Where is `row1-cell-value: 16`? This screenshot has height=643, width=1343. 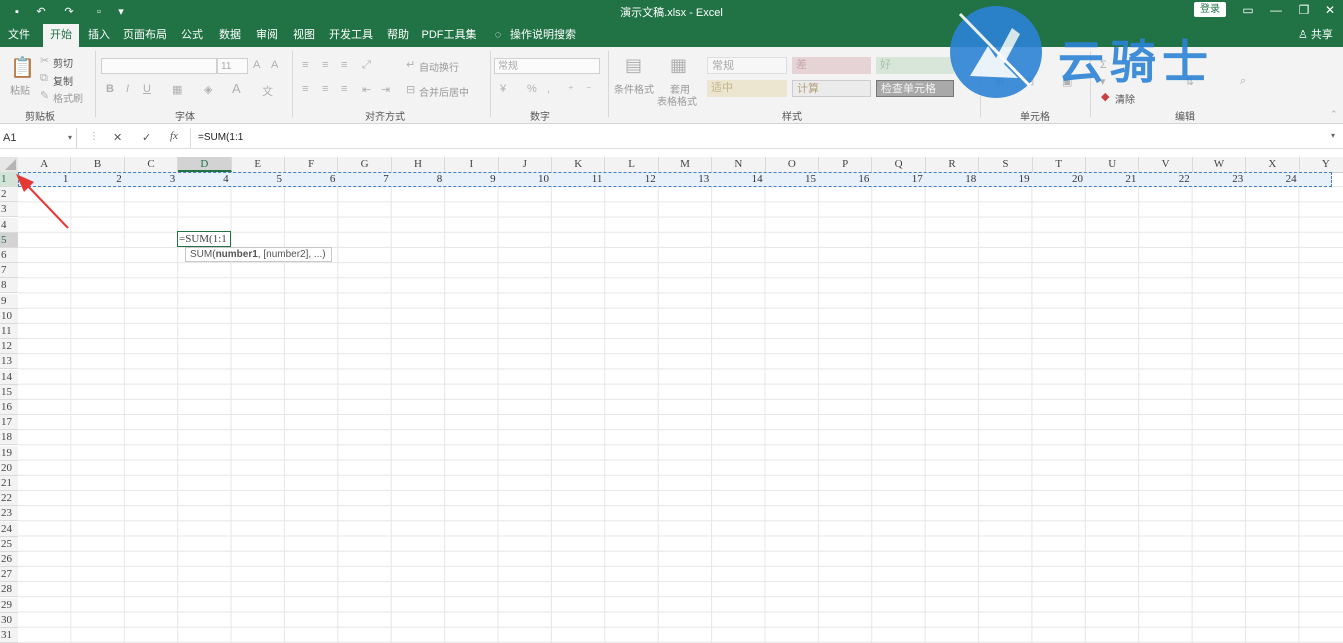
row1-cell-value: 16 is located at coordinates (844, 179).